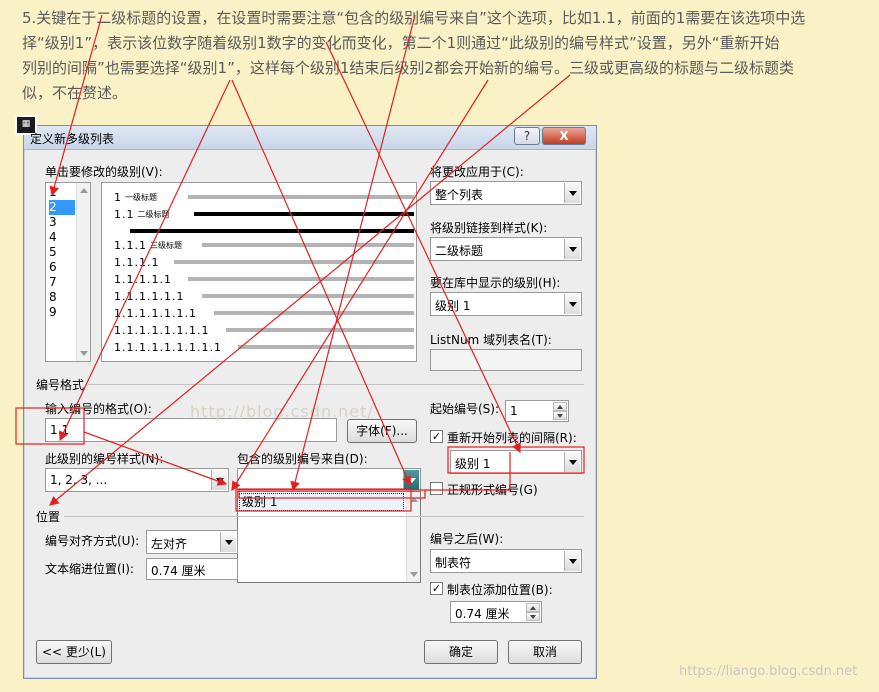  Describe the element at coordinates (50, 426) in the screenshot. I see `format-highlight-box` at that location.